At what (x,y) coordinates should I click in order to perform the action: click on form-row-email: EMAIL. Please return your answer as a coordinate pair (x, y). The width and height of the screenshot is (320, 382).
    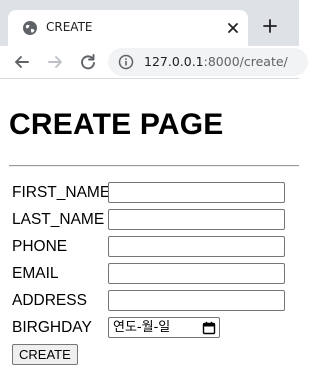
    Looking at the image, I should click on (152, 274).